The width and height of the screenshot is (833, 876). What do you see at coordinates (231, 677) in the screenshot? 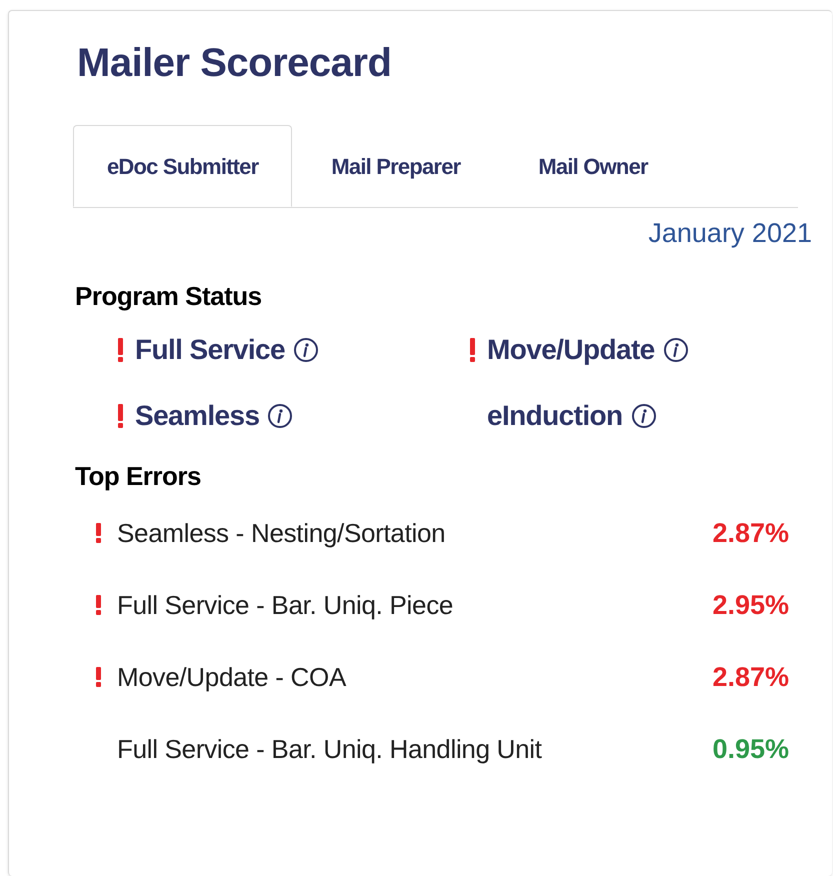
I see `error-label: Move/Update - COA` at bounding box center [231, 677].